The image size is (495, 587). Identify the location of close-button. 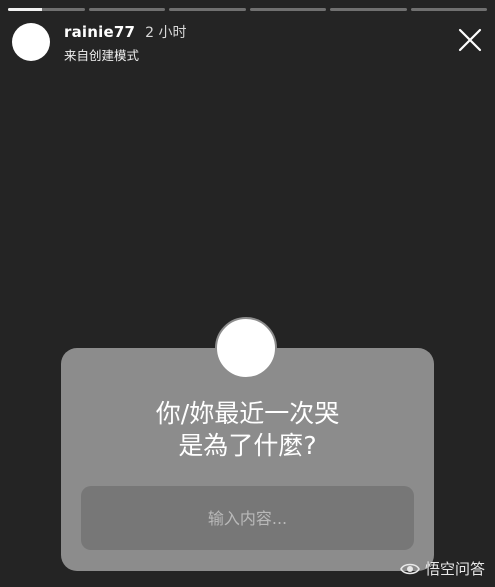
(470, 40).